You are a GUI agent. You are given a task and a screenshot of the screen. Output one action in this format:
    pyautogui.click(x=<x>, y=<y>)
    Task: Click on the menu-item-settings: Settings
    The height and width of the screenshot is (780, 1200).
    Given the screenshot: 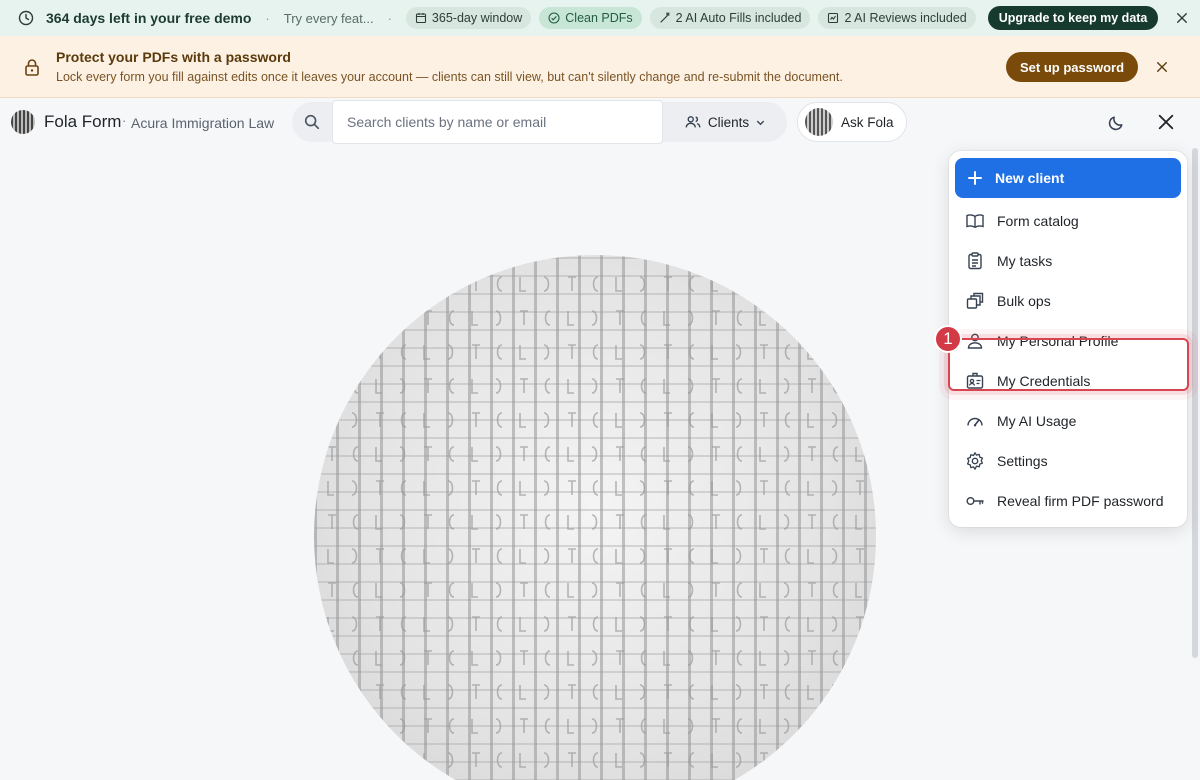 What is the action you would take?
    pyautogui.click(x=1068, y=461)
    